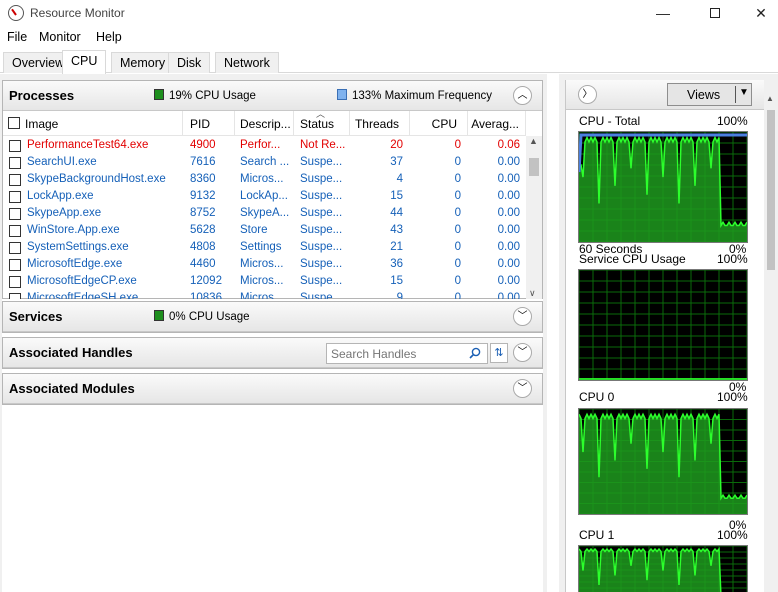  What do you see at coordinates (209, 123) in the screenshot?
I see `col-pid: PID` at bounding box center [209, 123].